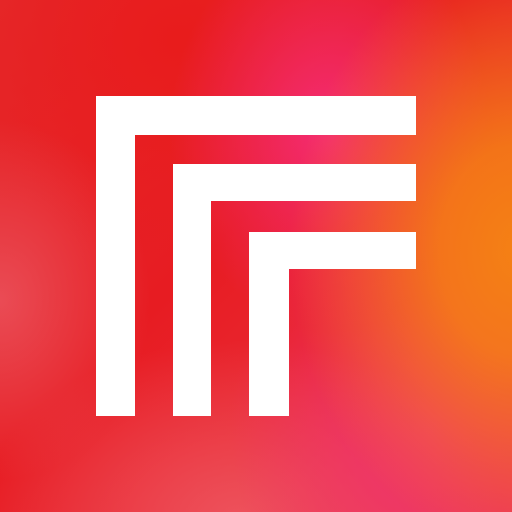 This screenshot has height=512, width=512. I want to click on logo-bracket-outer-top, so click(256, 115).